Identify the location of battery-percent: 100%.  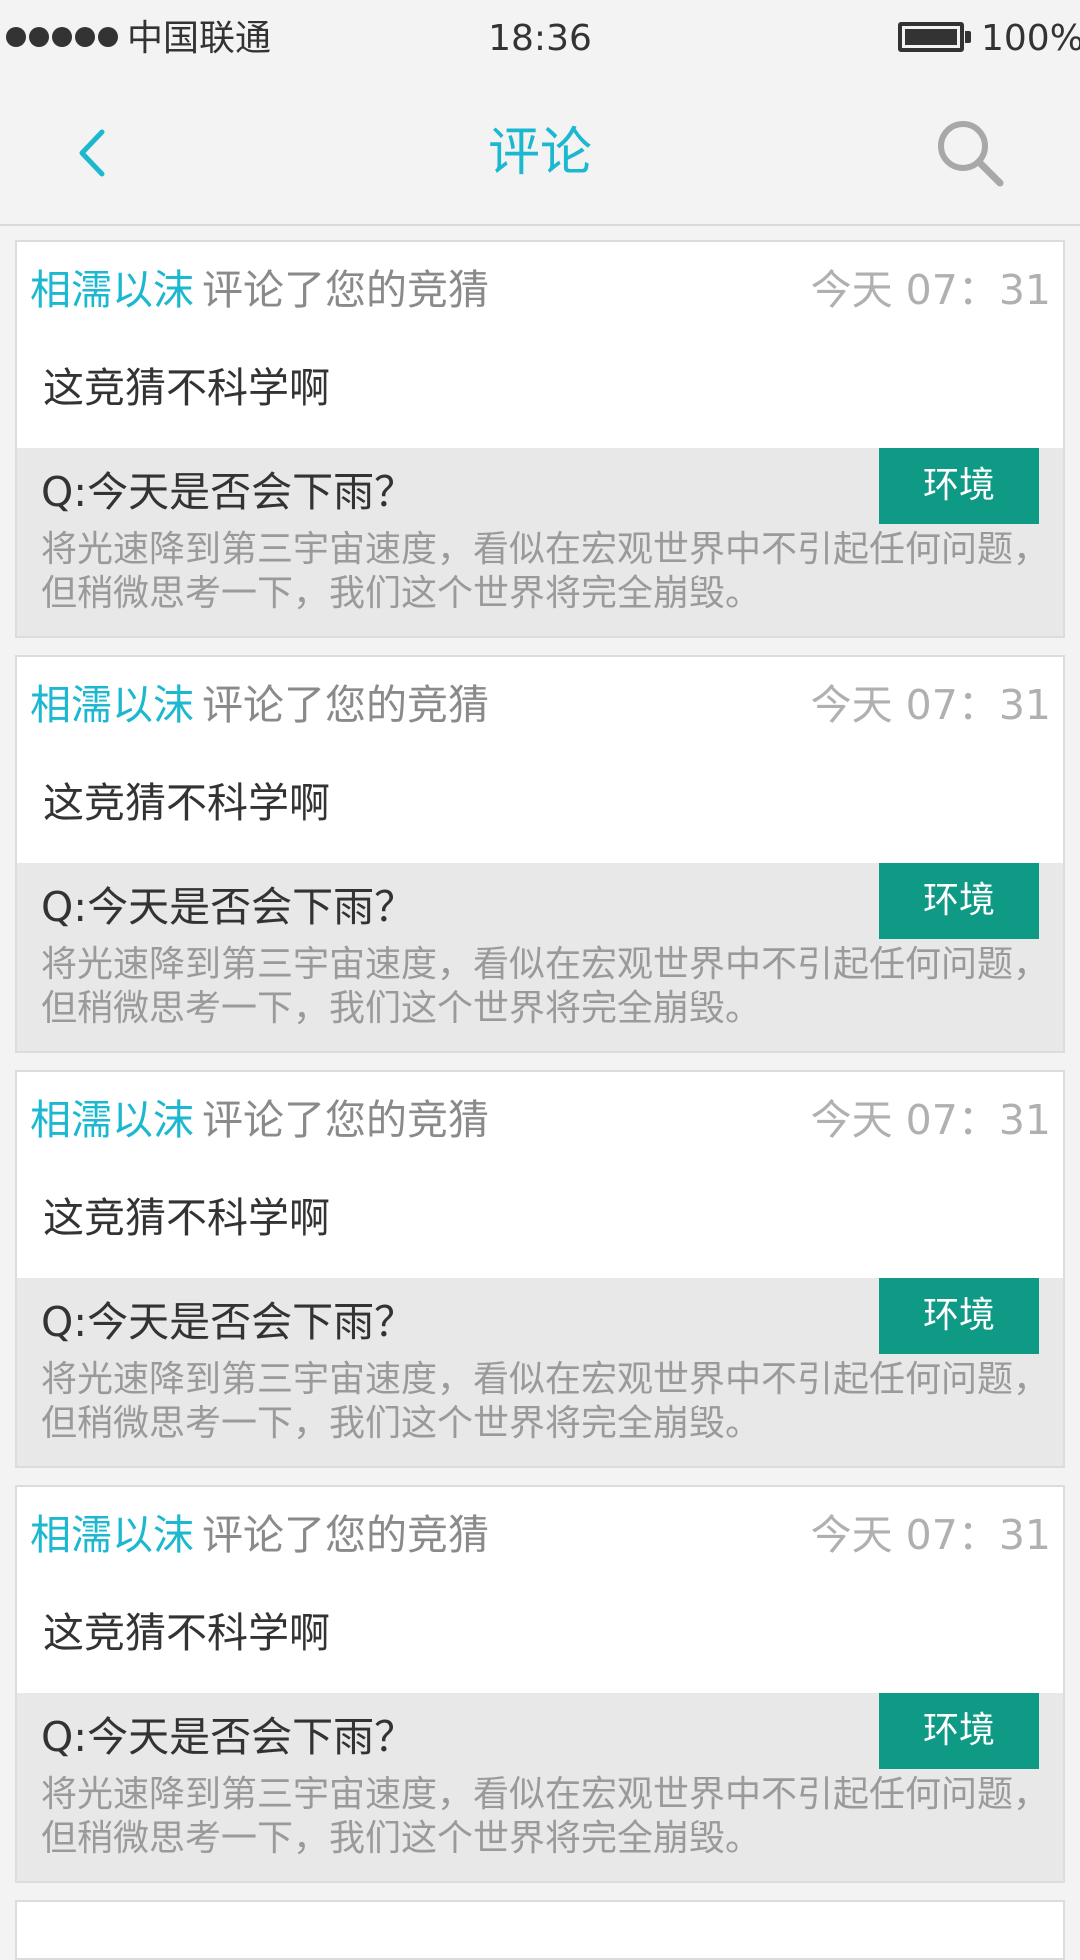
(1030, 38).